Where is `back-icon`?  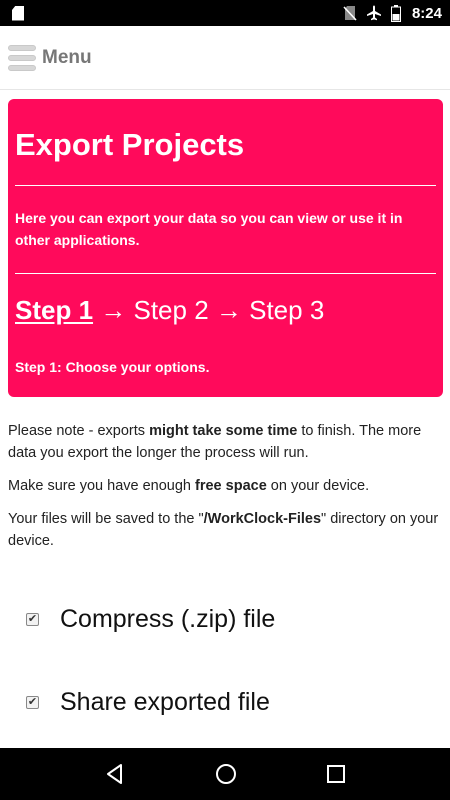 back-icon is located at coordinates (115, 774).